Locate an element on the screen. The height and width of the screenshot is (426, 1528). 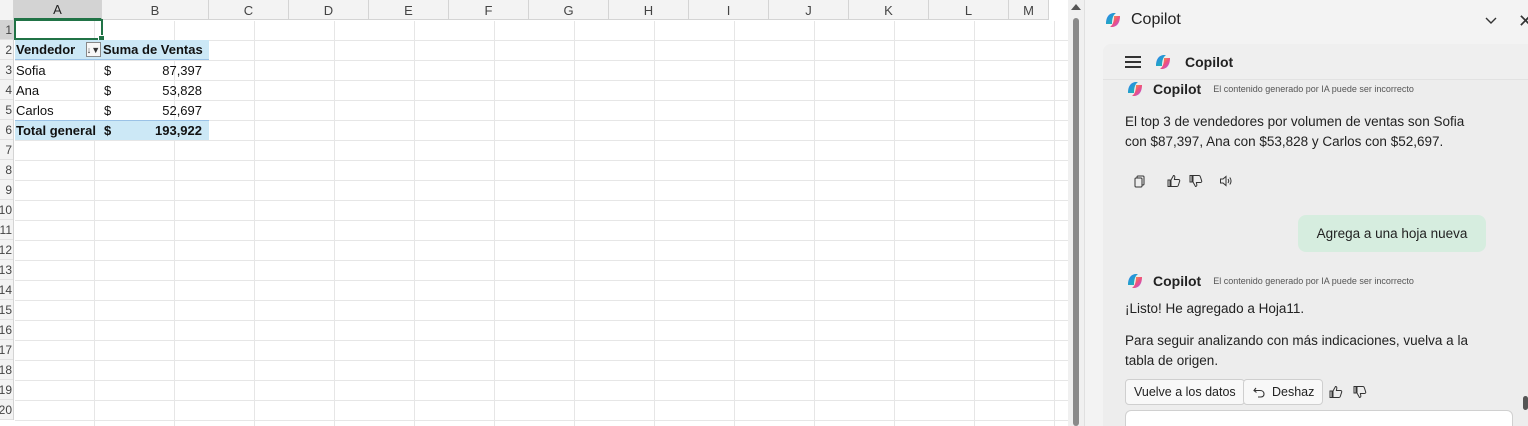
row-header: 8 is located at coordinates (6, 170).